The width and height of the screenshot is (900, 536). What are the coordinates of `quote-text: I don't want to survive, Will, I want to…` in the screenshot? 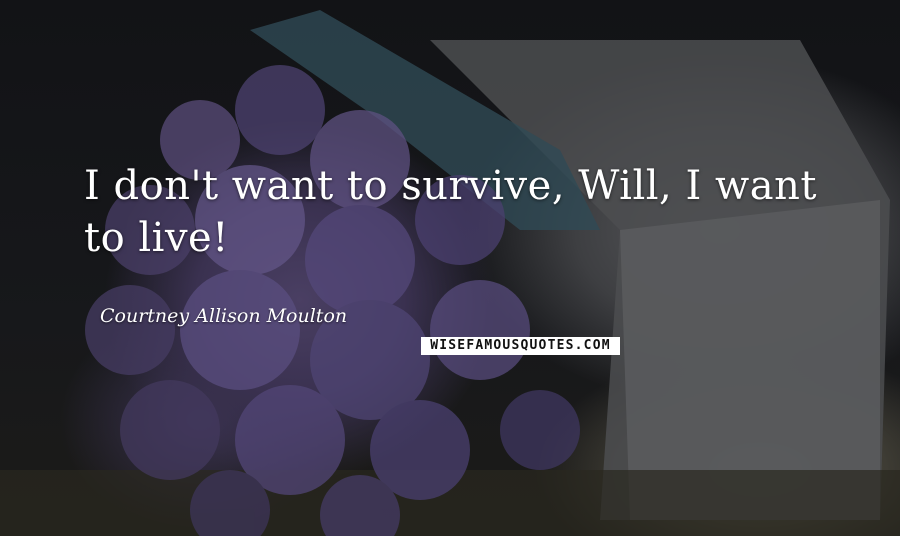 It's located at (450, 212).